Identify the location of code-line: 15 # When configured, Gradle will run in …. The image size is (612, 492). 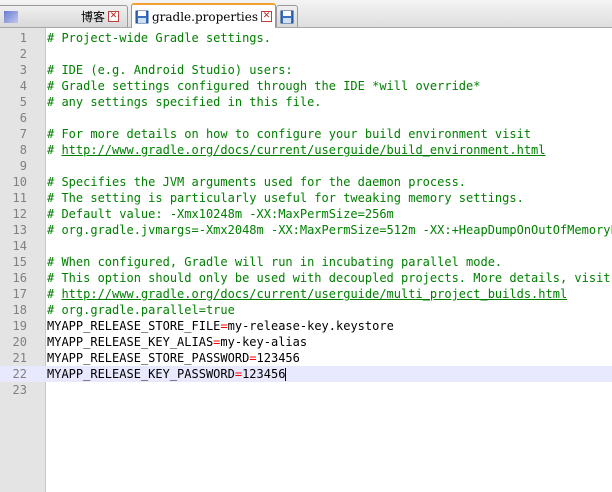
(306, 262).